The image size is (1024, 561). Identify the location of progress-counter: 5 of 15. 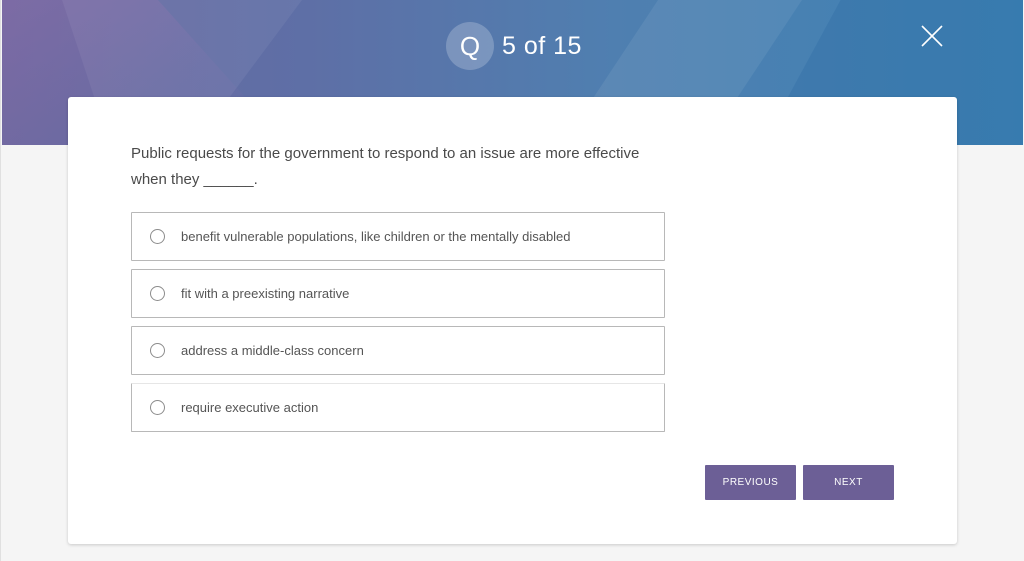
(542, 45).